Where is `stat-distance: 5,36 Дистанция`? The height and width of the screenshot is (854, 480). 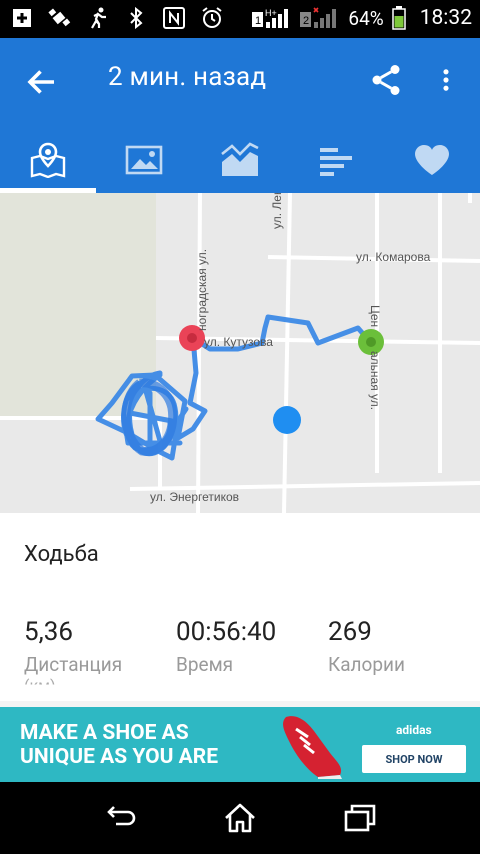 stat-distance: 5,36 Дистанция is located at coordinates (73, 646).